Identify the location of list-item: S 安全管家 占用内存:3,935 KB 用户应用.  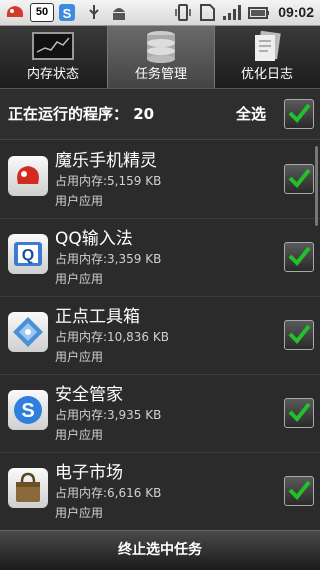
(160, 413).